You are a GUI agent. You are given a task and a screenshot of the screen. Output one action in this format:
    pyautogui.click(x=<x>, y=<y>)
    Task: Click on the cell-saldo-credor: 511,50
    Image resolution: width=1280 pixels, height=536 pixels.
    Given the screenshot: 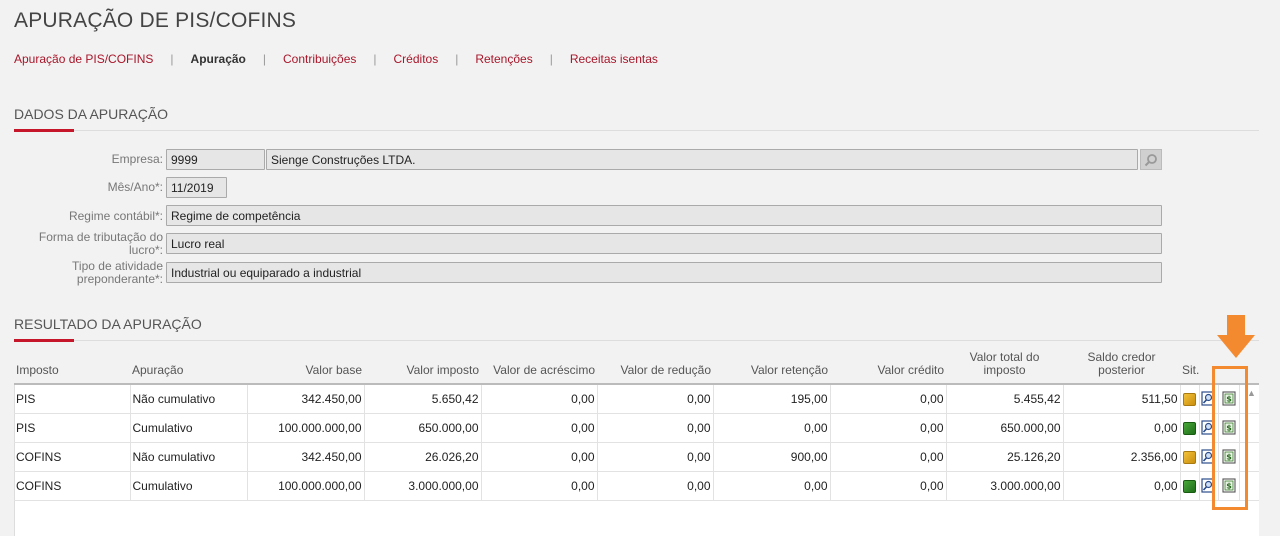 What is the action you would take?
    pyautogui.click(x=1122, y=399)
    